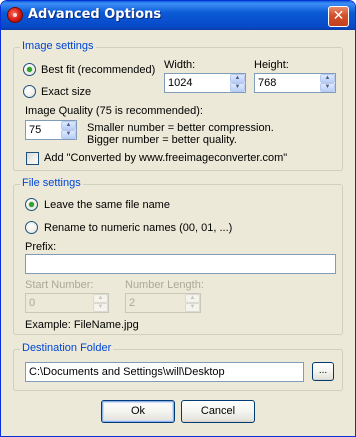 The image size is (356, 437). Describe the element at coordinates (138, 228) in the screenshot. I see `numeric-names-label: Rename to numeric names (00, 01, ...)` at that location.